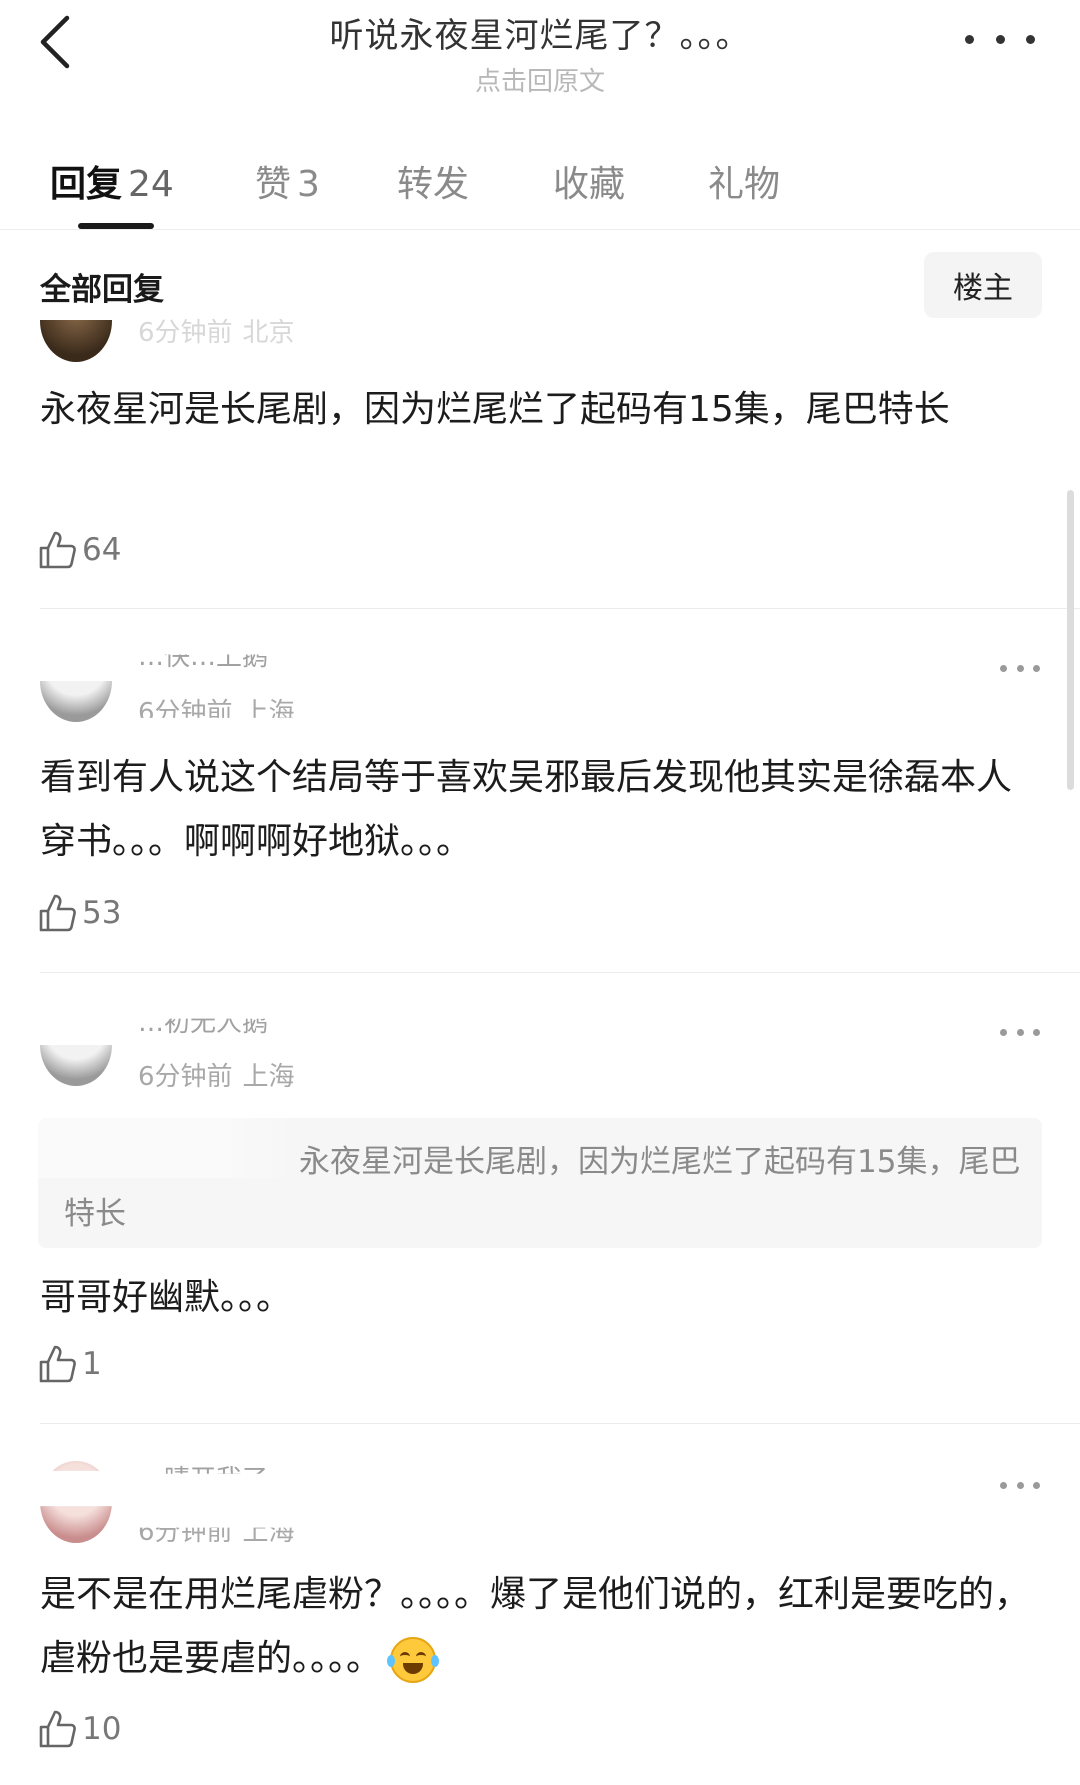  Describe the element at coordinates (203, 1029) in the screenshot. I see `username: …初无人鹅` at that location.